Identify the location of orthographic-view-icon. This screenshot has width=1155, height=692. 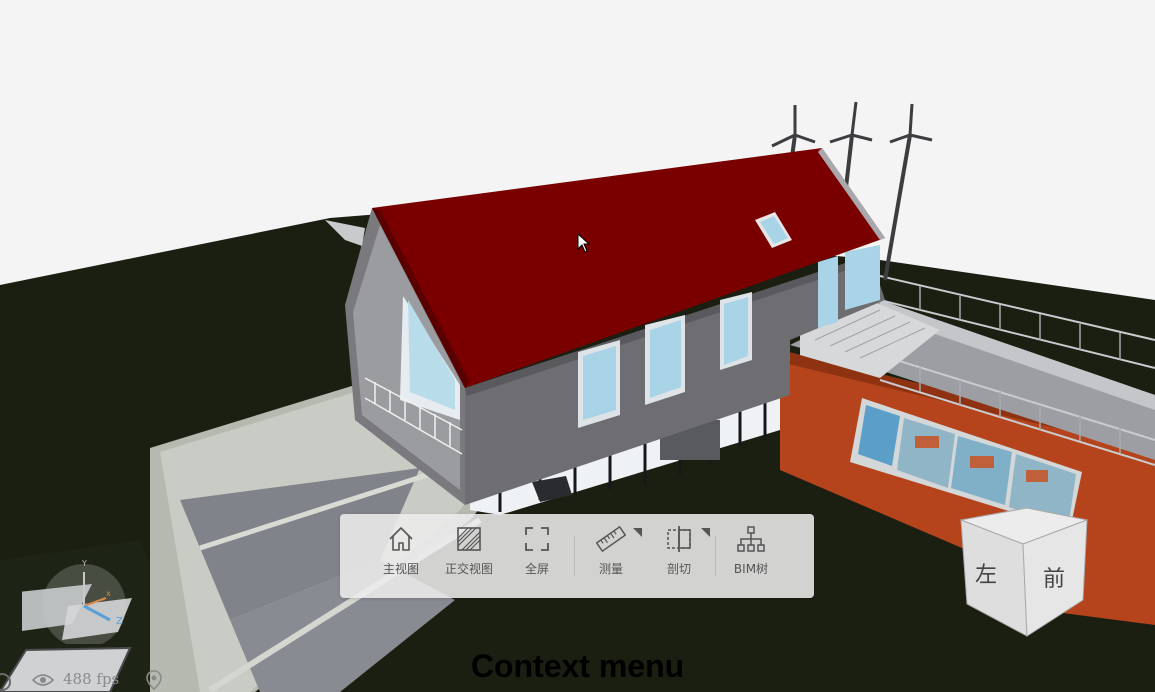
(469, 539).